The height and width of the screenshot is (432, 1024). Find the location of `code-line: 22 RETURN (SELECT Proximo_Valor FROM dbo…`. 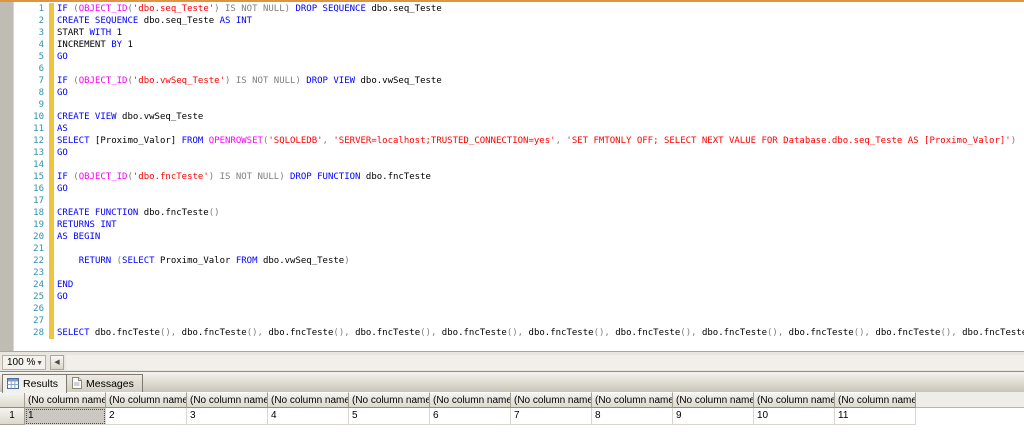

code-line: 22 RETURN (SELECT Proximo_Valor FROM dbo… is located at coordinates (512, 261).